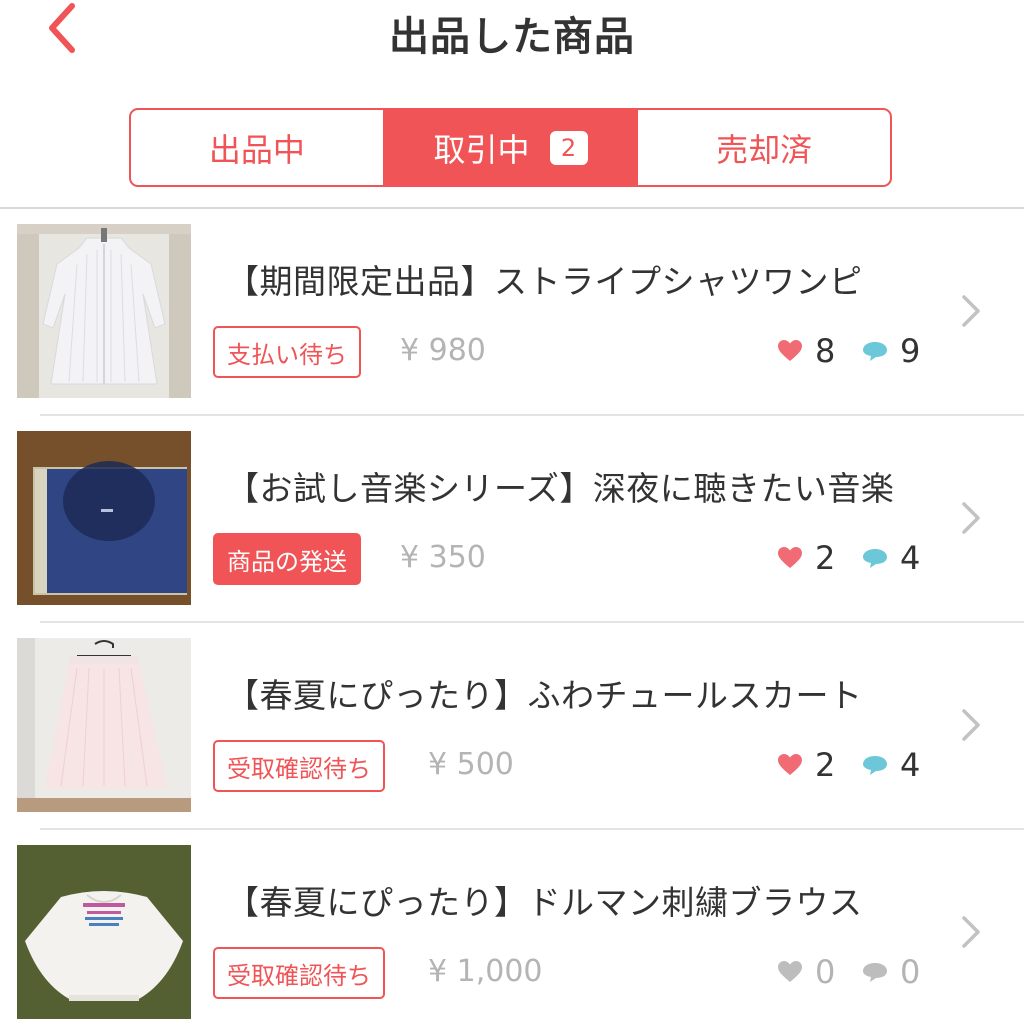 The height and width of the screenshot is (1024, 1024). What do you see at coordinates (891, 972) in the screenshot?
I see `comments-count: 0` at bounding box center [891, 972].